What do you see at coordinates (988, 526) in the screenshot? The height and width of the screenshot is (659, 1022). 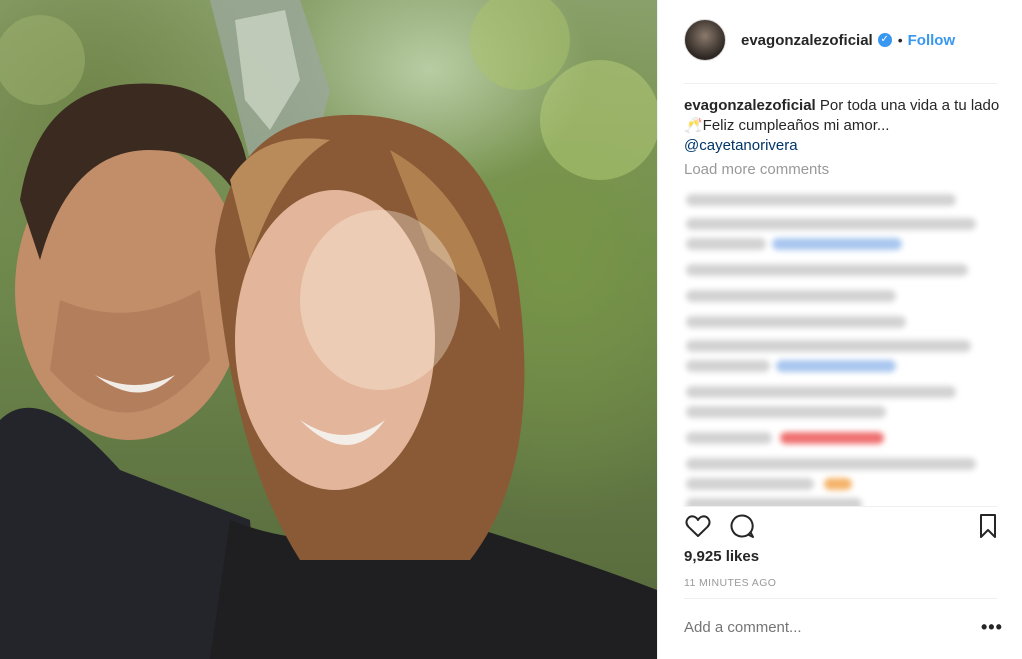 I see `bookmark-icon` at bounding box center [988, 526].